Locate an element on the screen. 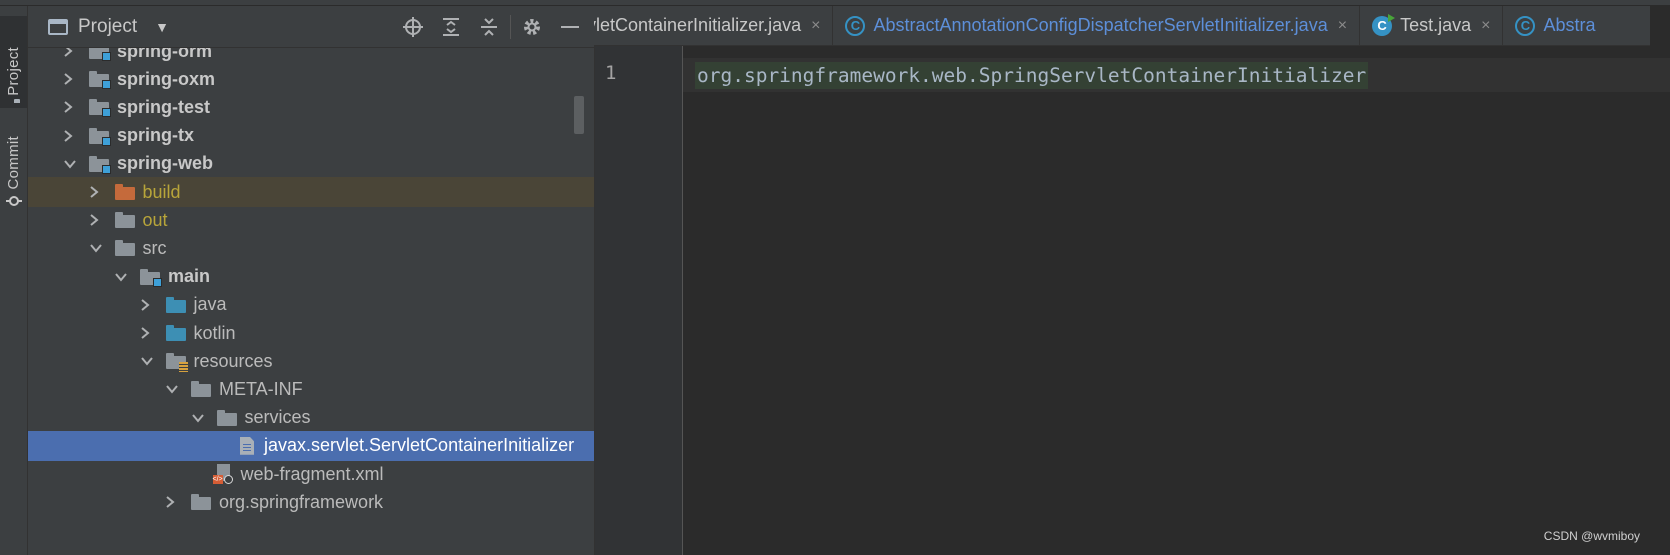  tree-item-label: services is located at coordinates (277, 417).